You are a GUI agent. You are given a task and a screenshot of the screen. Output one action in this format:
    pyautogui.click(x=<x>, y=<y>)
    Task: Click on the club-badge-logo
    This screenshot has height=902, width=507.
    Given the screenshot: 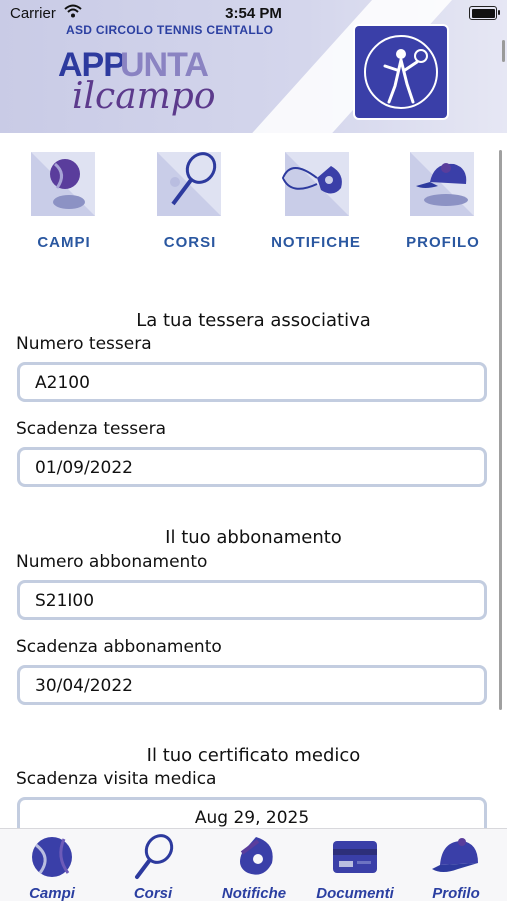 What is the action you would take?
    pyautogui.click(x=401, y=72)
    